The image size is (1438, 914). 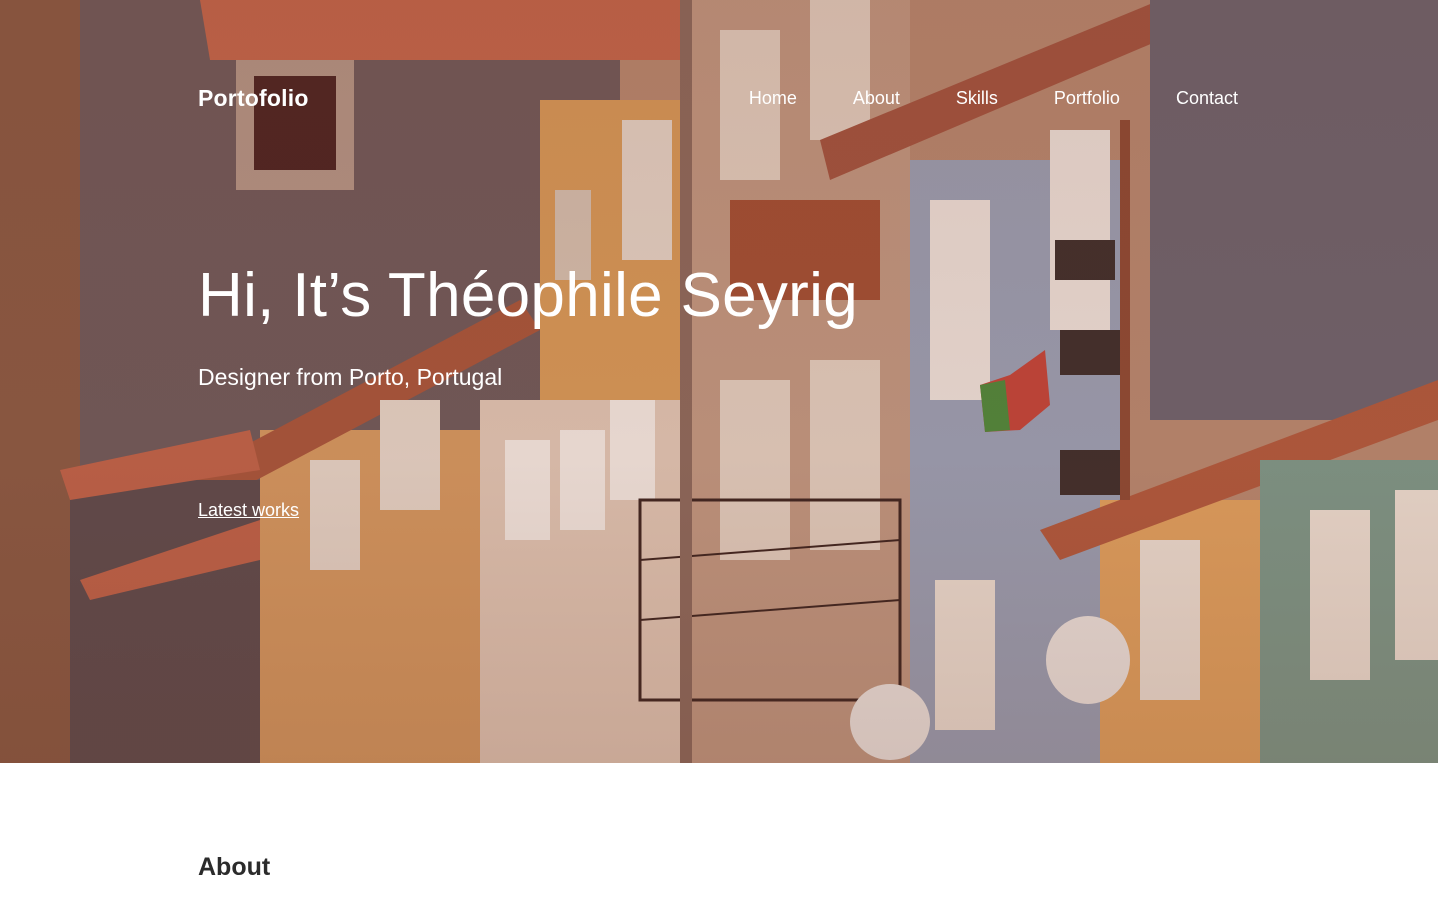 I want to click on nav-link-skills: Skills, so click(x=977, y=98).